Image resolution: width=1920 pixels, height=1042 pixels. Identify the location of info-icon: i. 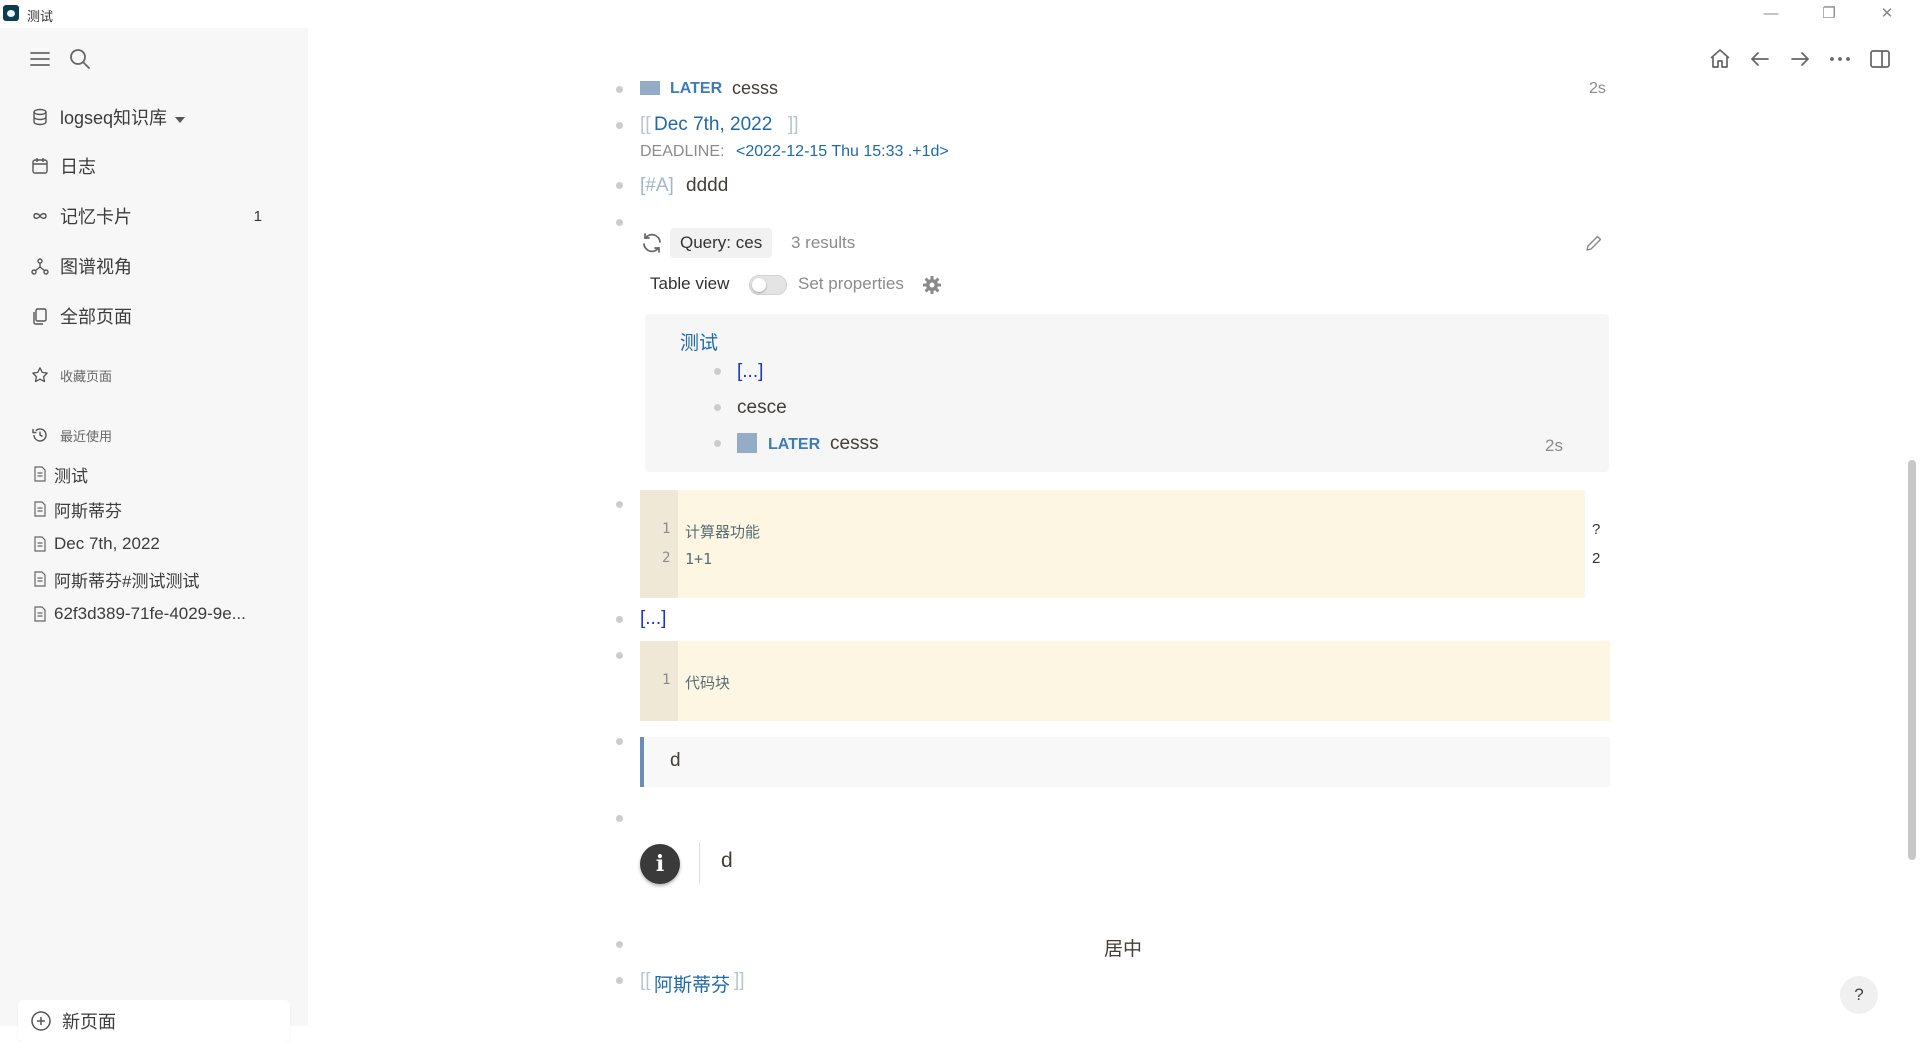
(660, 864).